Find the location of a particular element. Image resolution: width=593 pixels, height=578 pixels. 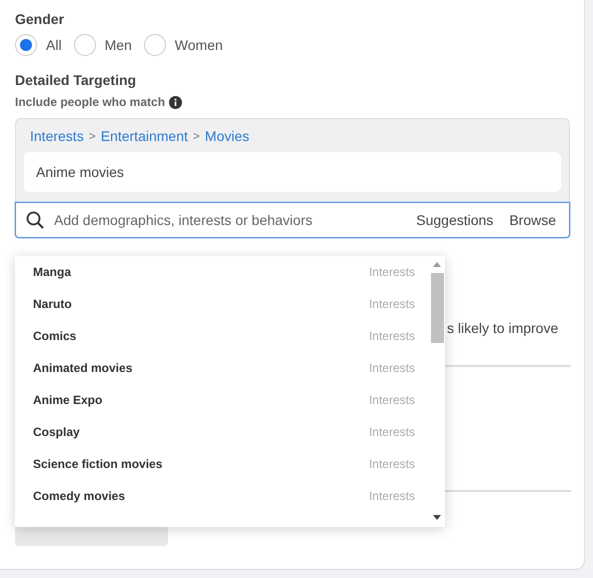

scrollbar is located at coordinates (437, 391).